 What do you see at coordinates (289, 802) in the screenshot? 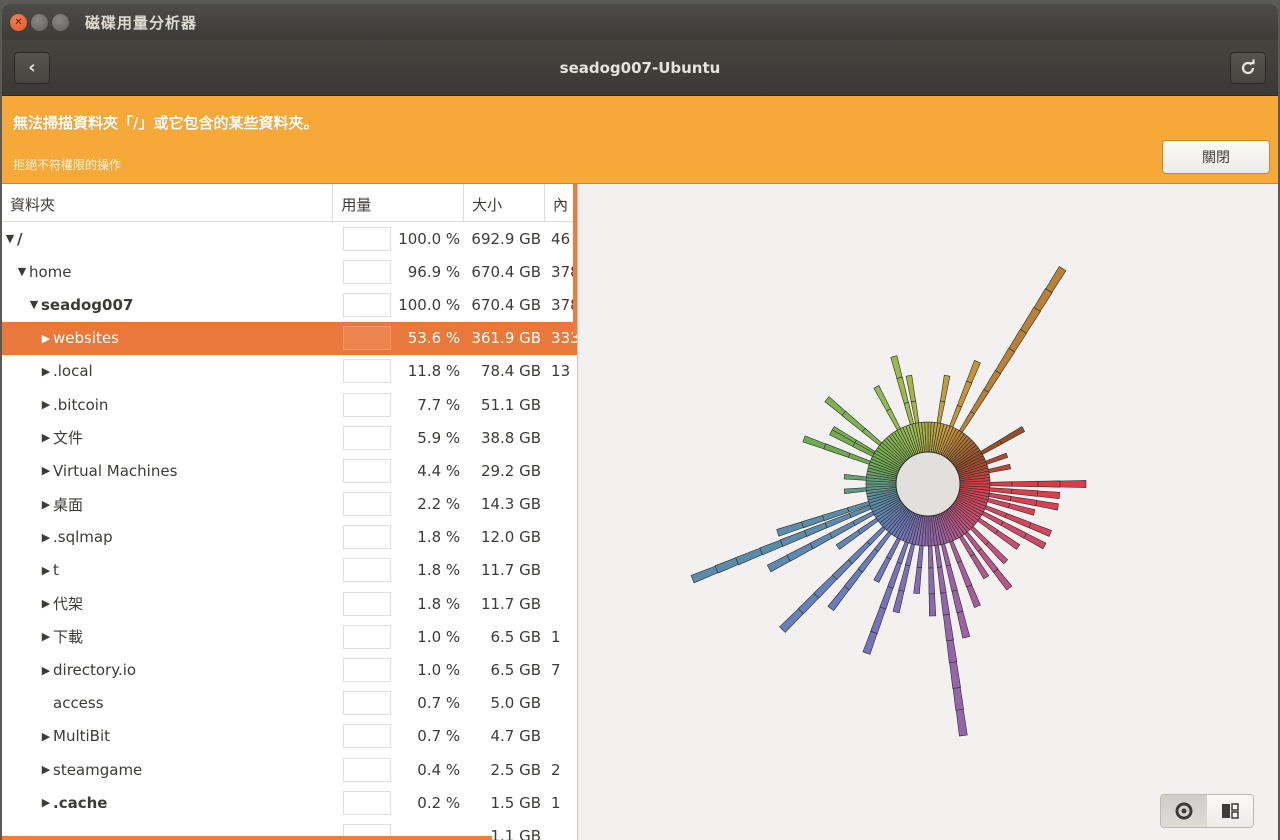
I see `table-row: ▶ .cache 0.2 % 1.5 GB 1` at bounding box center [289, 802].